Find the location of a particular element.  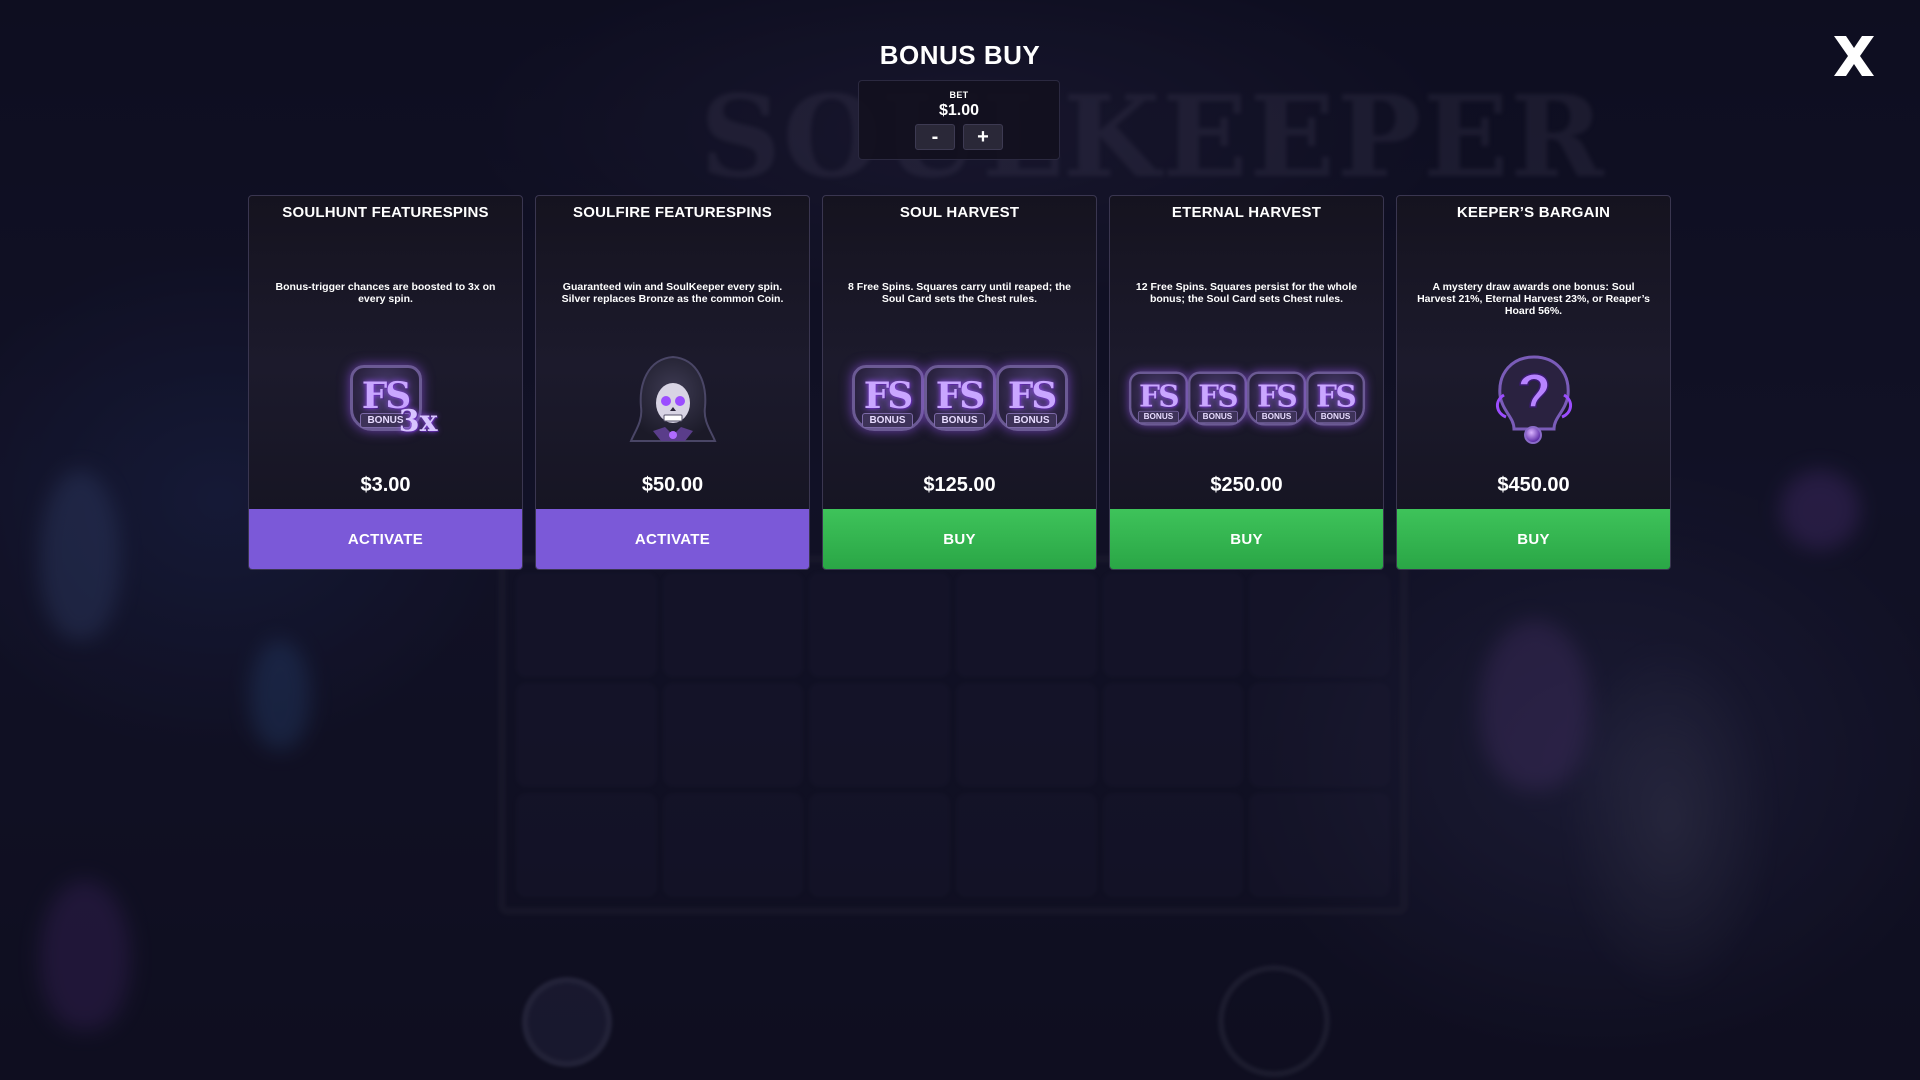

fs-badge-row: FS BONUS FS BONUS FS BONUS is located at coordinates (960, 401).